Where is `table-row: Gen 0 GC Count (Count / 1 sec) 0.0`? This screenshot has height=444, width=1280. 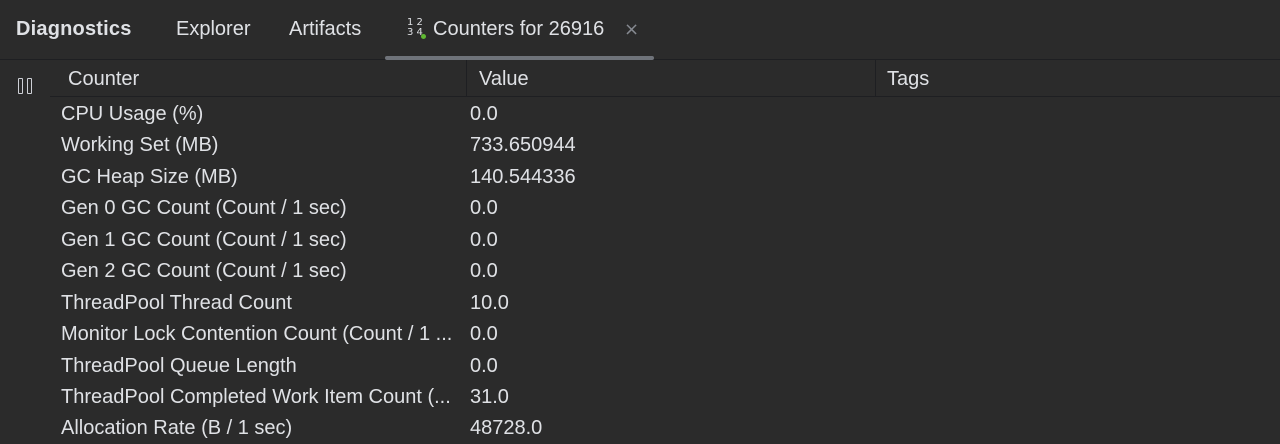 table-row: Gen 0 GC Count (Count / 1 sec) 0.0 is located at coordinates (665, 207).